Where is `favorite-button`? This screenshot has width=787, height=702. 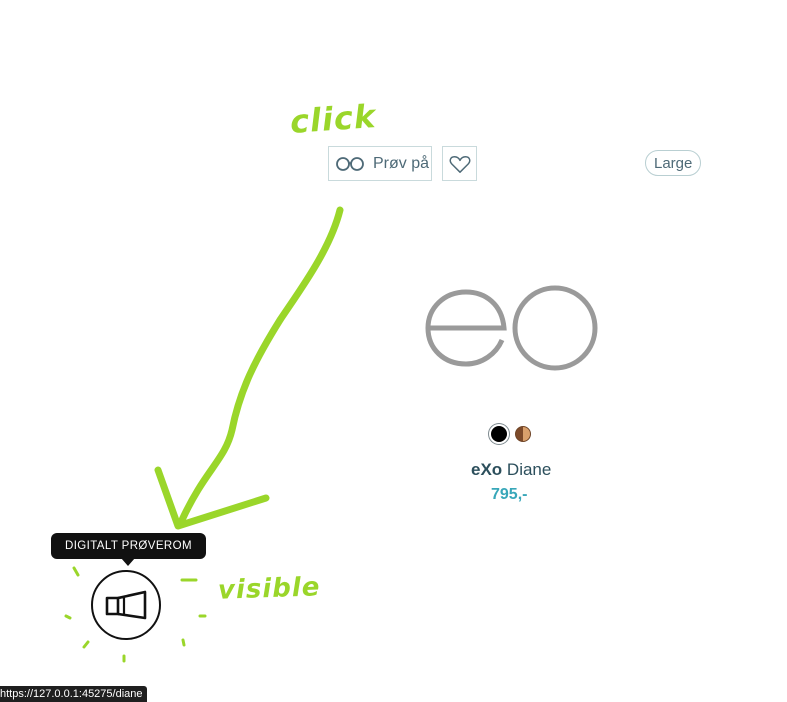
favorite-button is located at coordinates (459, 163).